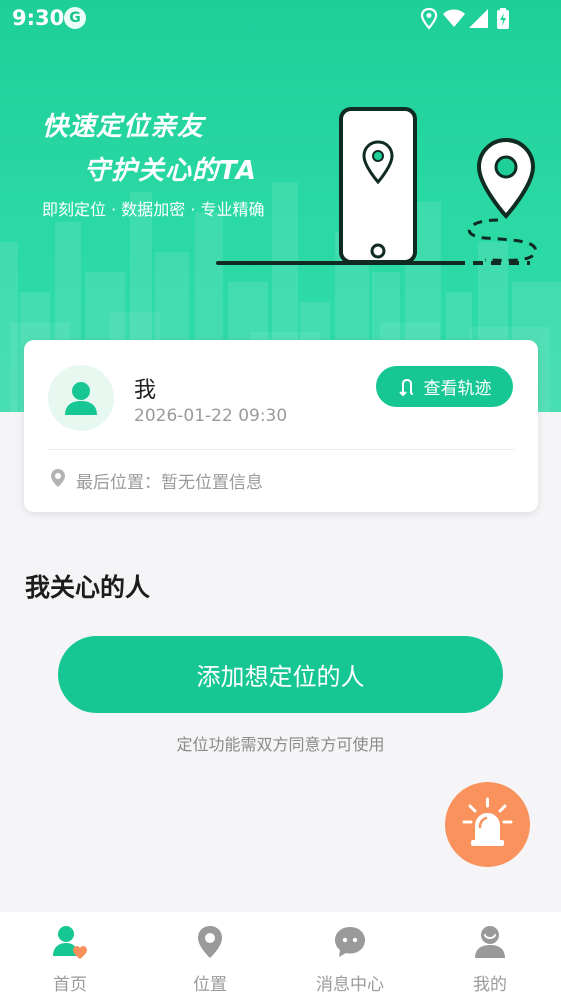 The width and height of the screenshot is (561, 999). I want to click on sos-alarm-button, so click(487, 824).